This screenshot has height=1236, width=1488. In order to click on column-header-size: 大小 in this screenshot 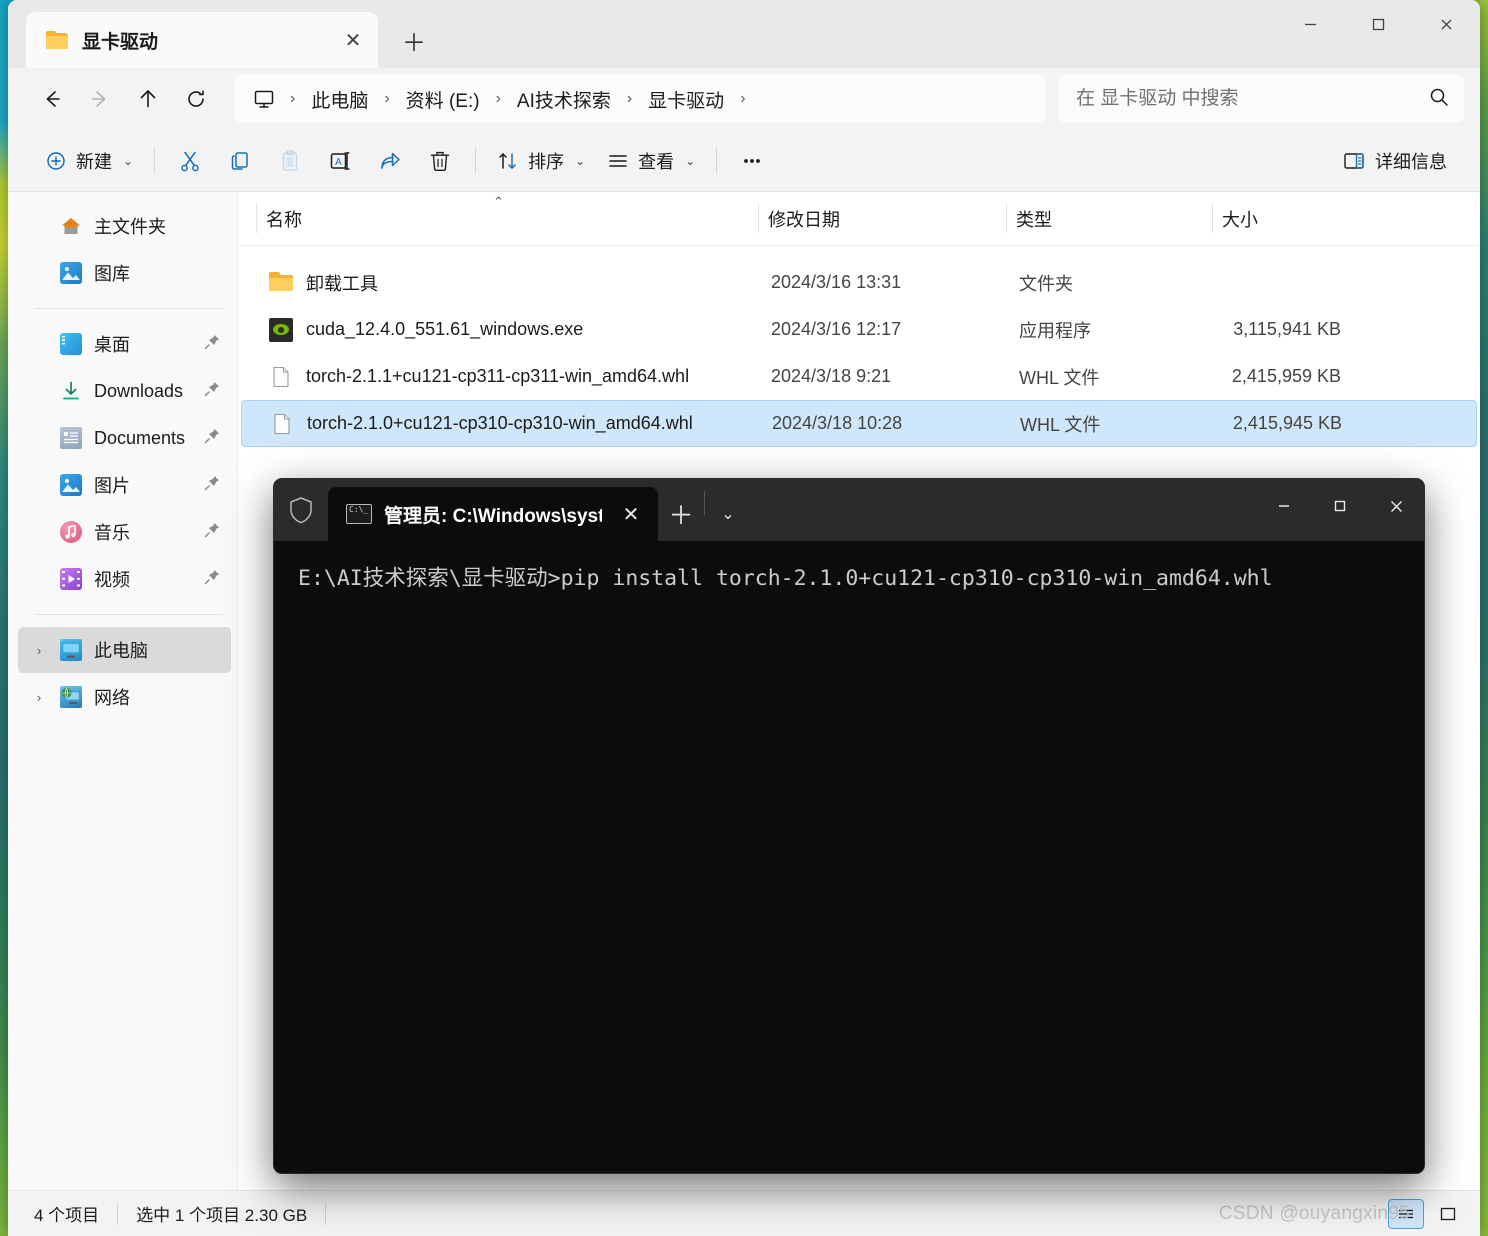, I will do `click(1281, 218)`.